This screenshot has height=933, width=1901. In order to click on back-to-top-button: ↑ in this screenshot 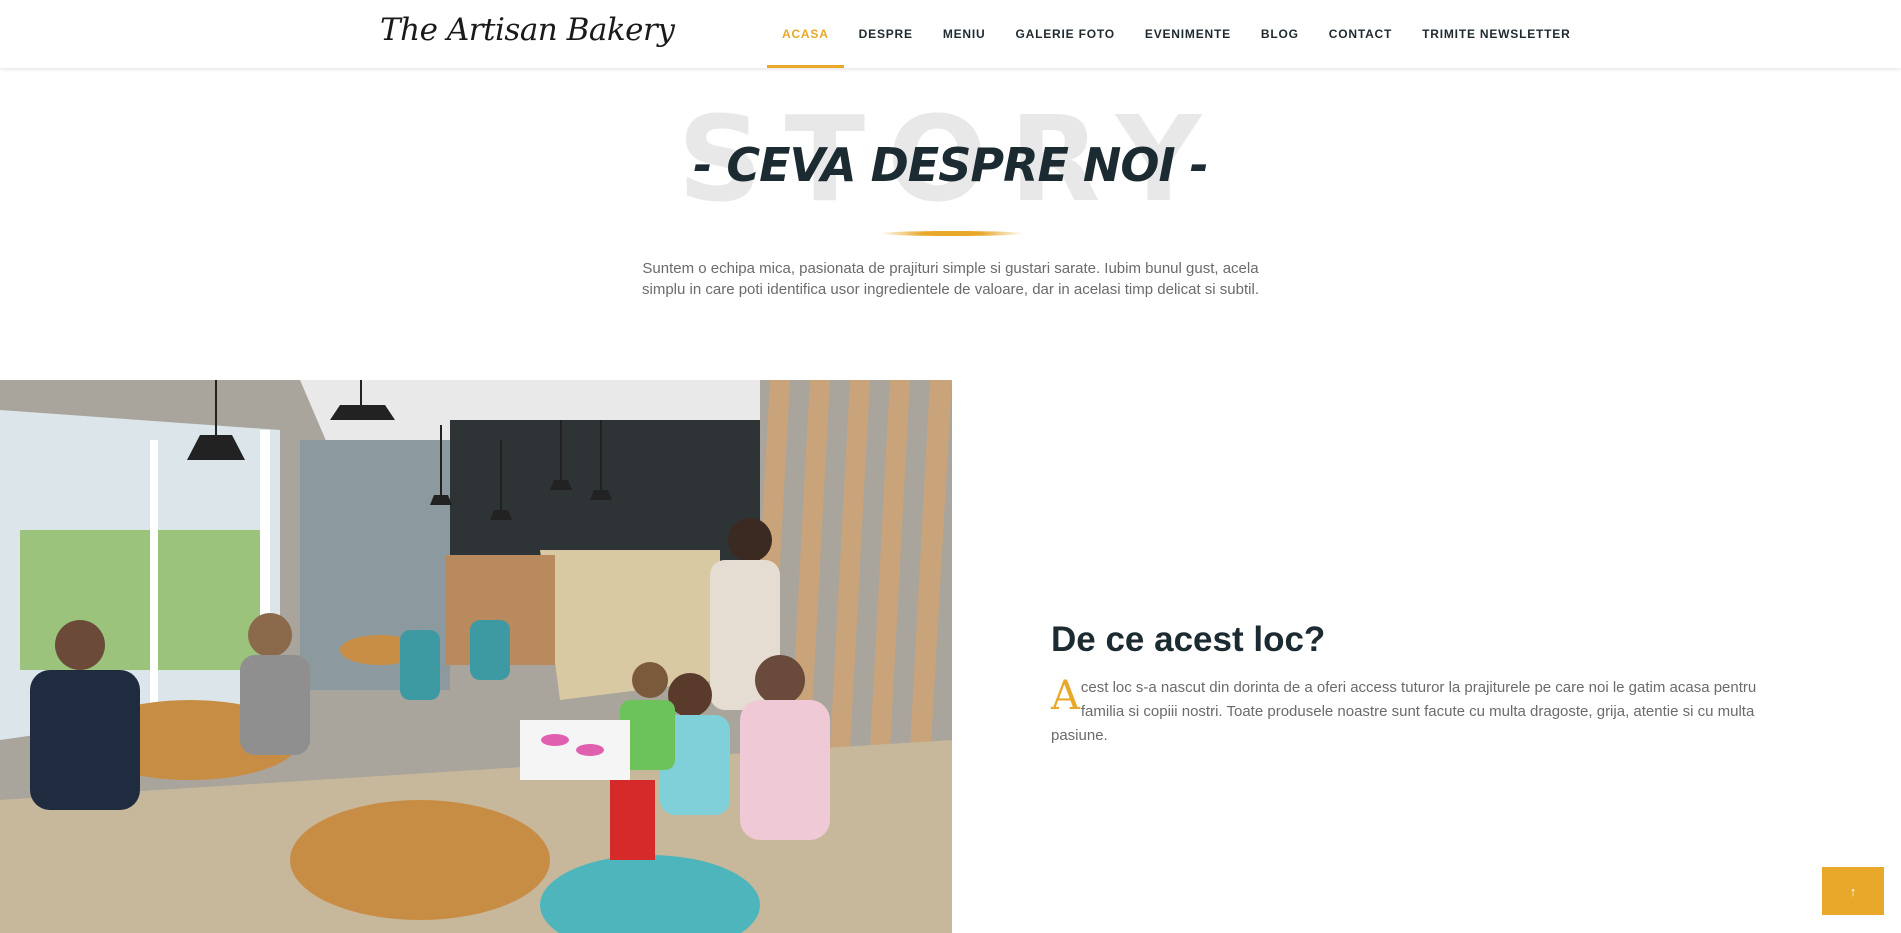, I will do `click(1853, 891)`.